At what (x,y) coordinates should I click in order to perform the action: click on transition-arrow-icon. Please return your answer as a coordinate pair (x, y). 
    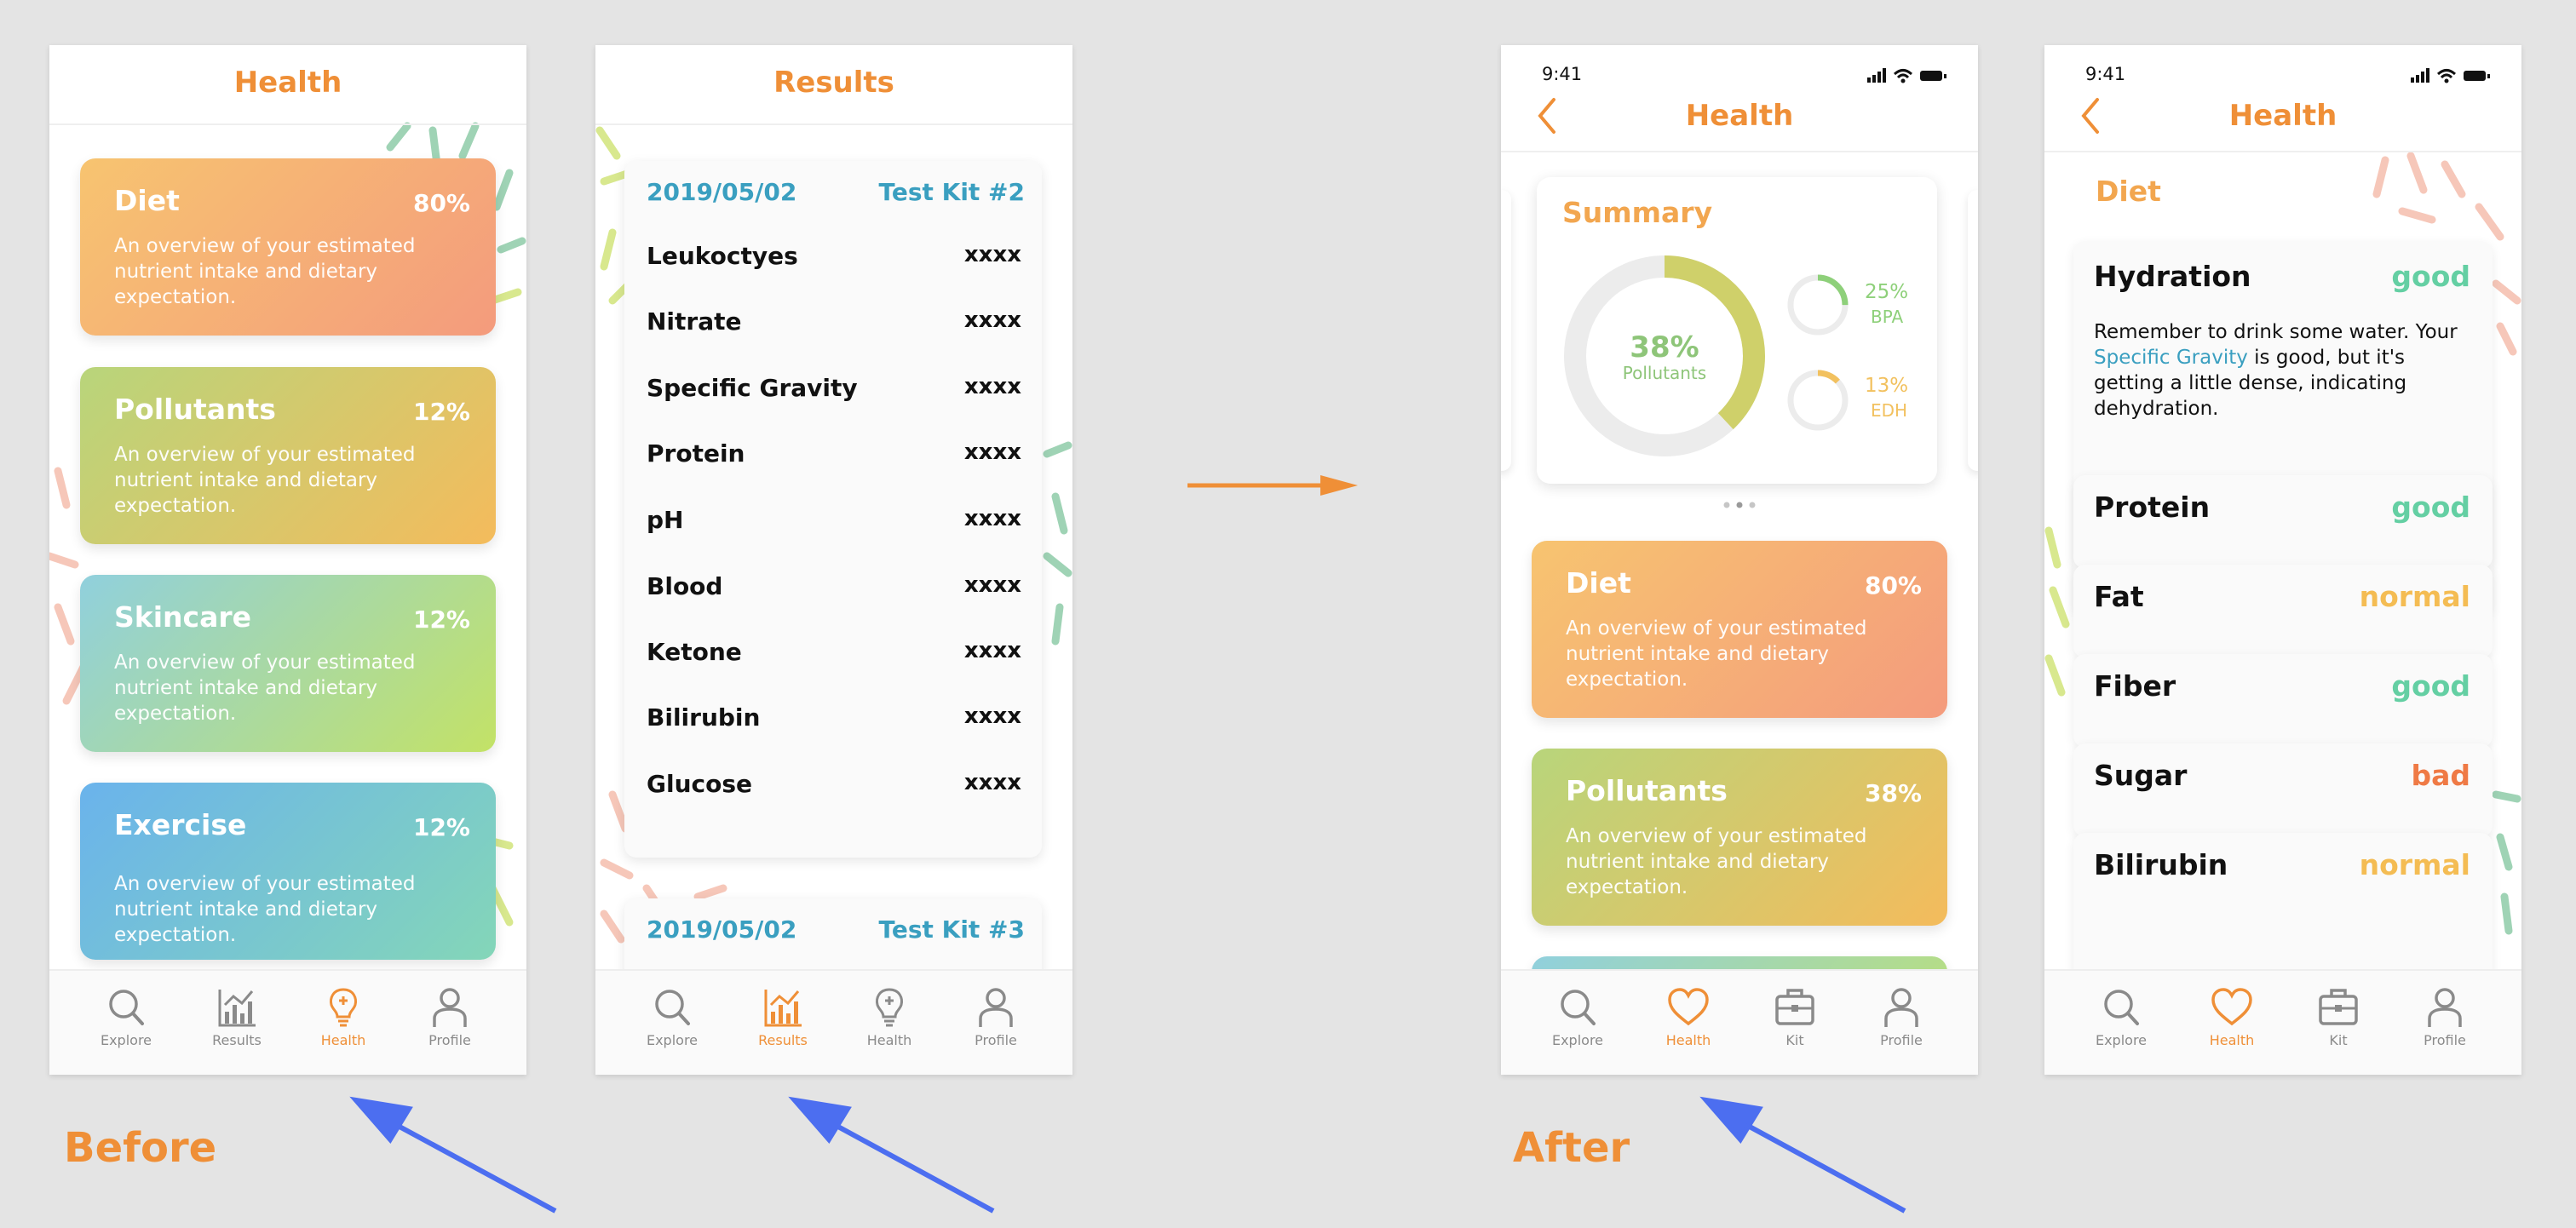
    Looking at the image, I should click on (1272, 485).